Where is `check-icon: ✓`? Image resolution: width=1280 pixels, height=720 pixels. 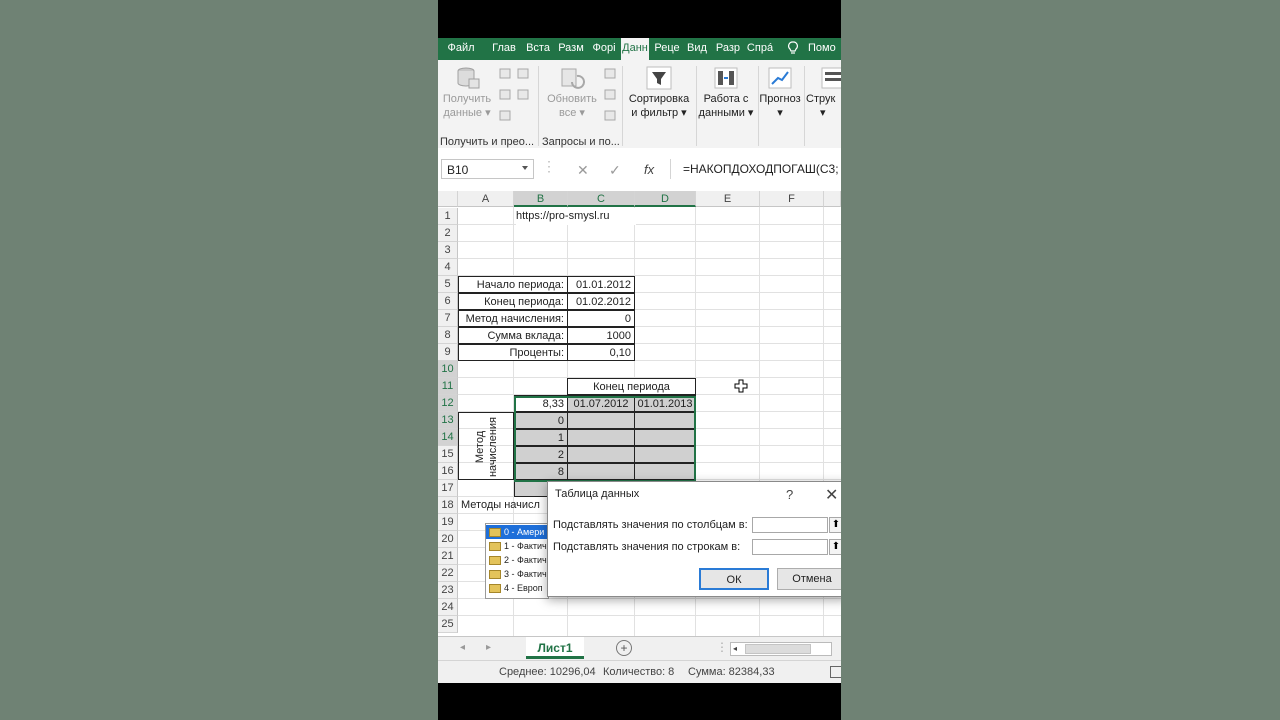 check-icon: ✓ is located at coordinates (615, 170).